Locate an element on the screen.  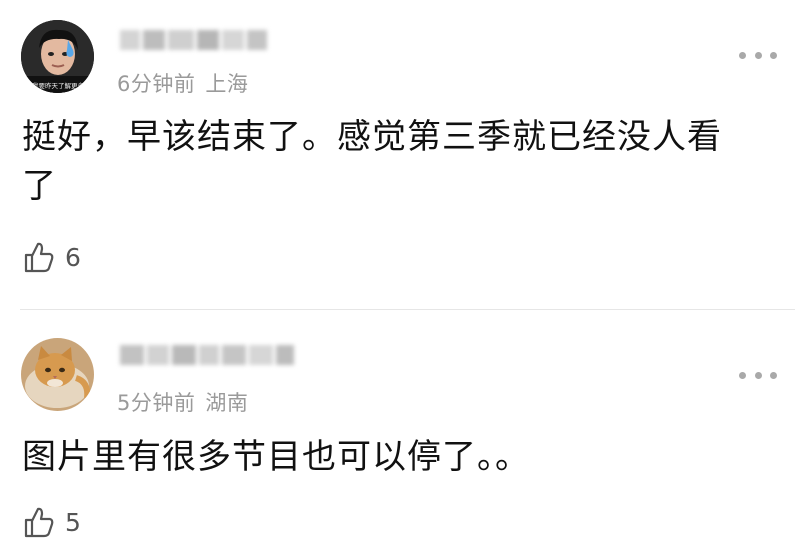
comment-text: 图片里有很多节目也可以停了。。 is located at coordinates (392, 457).